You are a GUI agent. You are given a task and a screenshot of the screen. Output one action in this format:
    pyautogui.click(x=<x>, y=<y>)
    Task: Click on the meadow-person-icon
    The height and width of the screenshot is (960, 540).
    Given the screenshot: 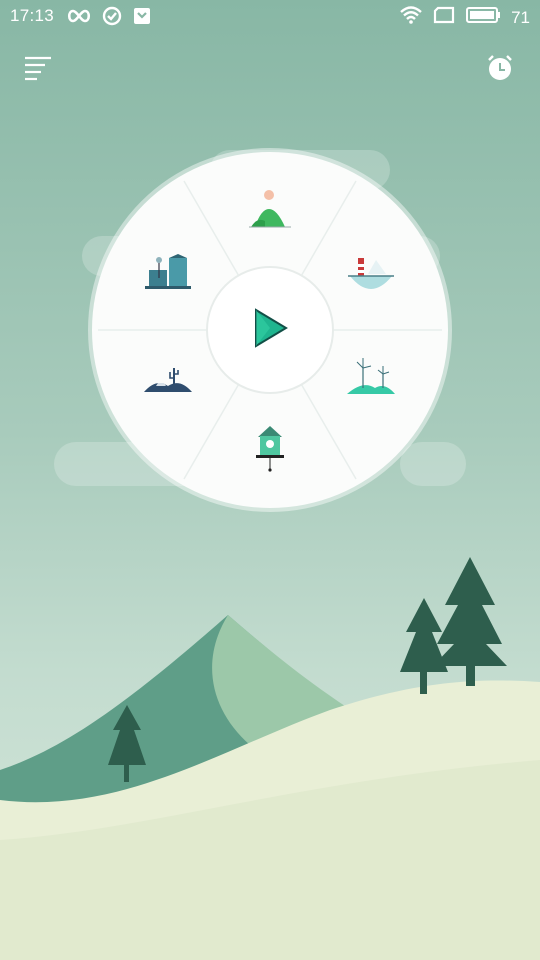 What is the action you would take?
    pyautogui.click(x=270, y=210)
    